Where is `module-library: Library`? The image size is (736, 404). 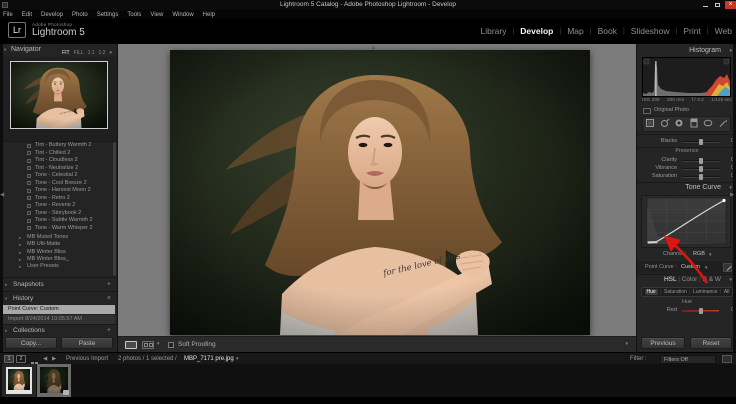
module-library: Library is located at coordinates (493, 31).